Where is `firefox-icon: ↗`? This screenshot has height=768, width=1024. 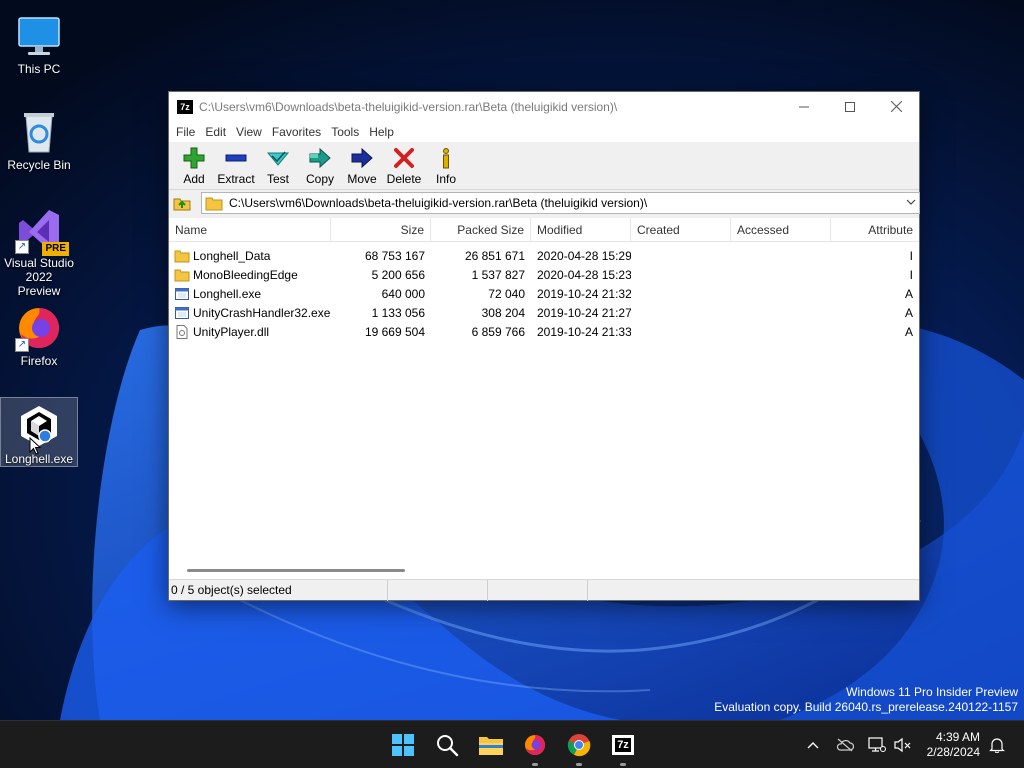 firefox-icon: ↗ is located at coordinates (39, 328).